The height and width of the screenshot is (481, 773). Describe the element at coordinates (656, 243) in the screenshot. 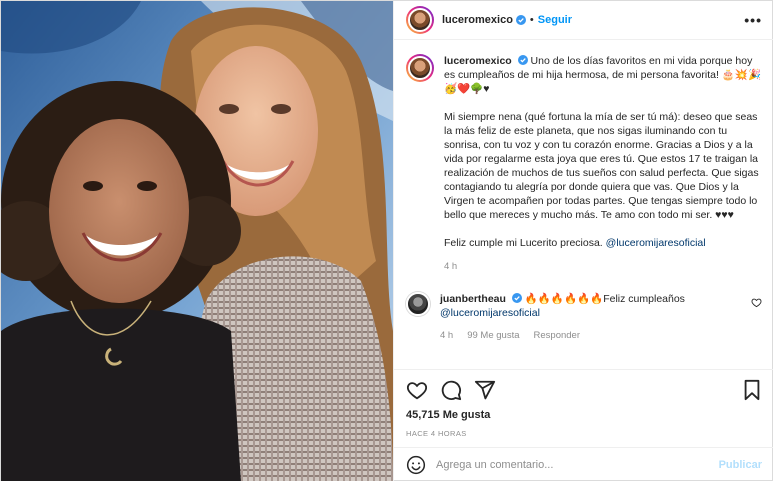

I see `caption-mention-link: @luceromijaresoficial` at that location.